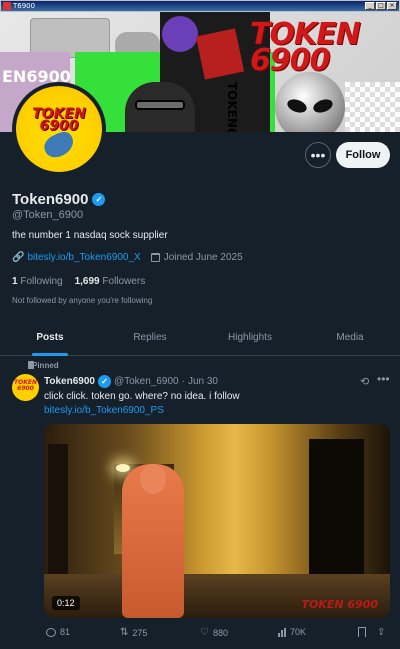 This screenshot has height=649, width=400. Describe the element at coordinates (372, 107) in the screenshot. I see `checker-pattern` at that location.